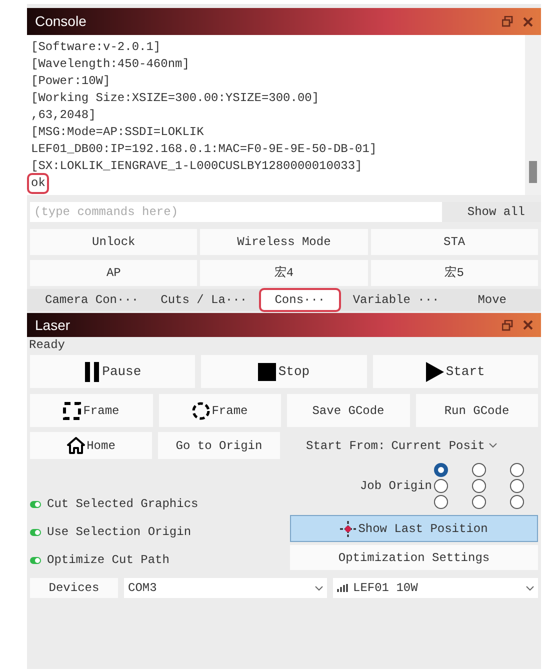  What do you see at coordinates (52, 325) in the screenshot?
I see `panel-title: Laser` at bounding box center [52, 325].